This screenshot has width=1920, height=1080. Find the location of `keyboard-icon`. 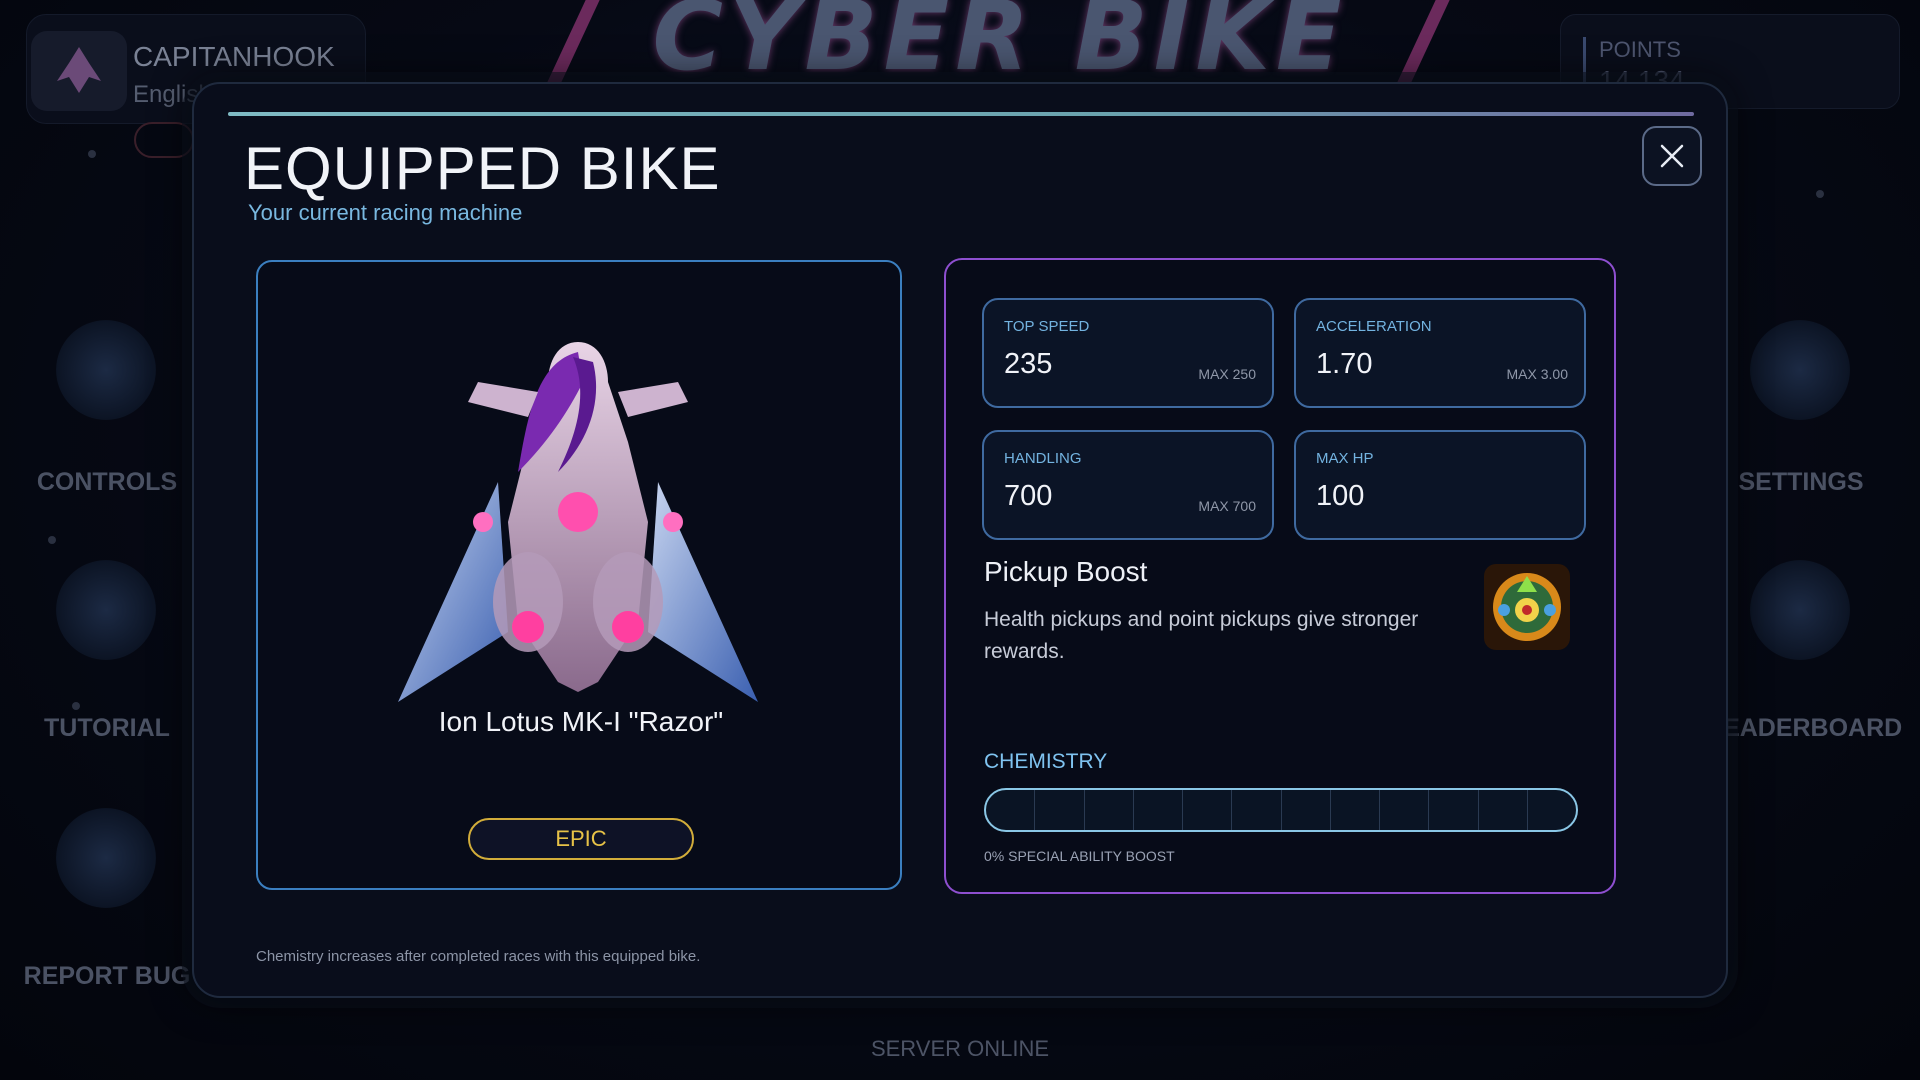

keyboard-icon is located at coordinates (106, 370).